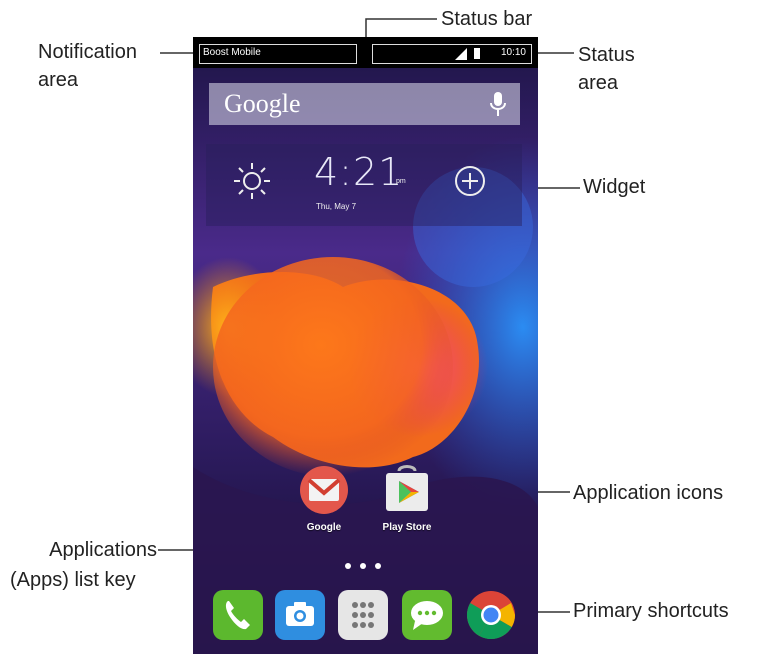  I want to click on apps-grid-icon, so click(363, 615).